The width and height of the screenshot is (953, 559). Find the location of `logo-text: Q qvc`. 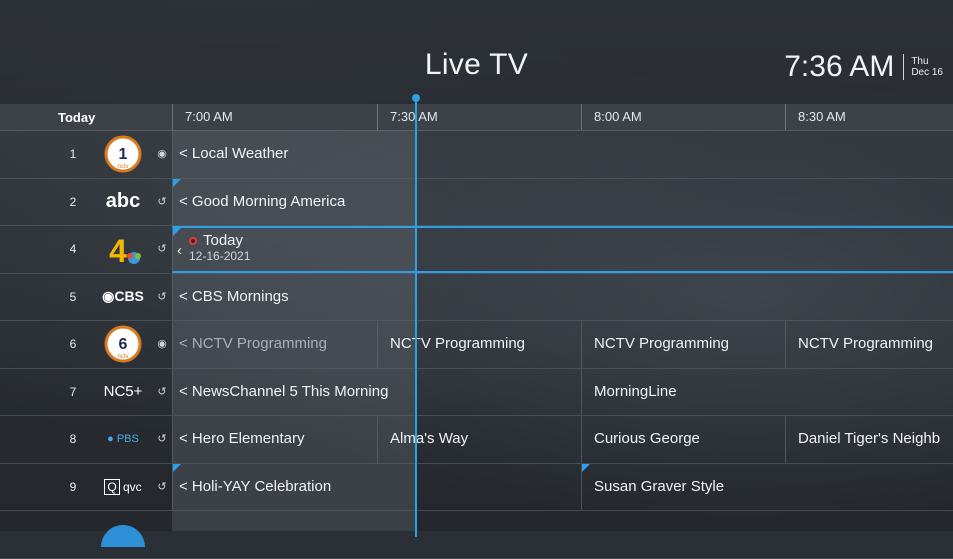

logo-text: Q qvc is located at coordinates (123, 486).